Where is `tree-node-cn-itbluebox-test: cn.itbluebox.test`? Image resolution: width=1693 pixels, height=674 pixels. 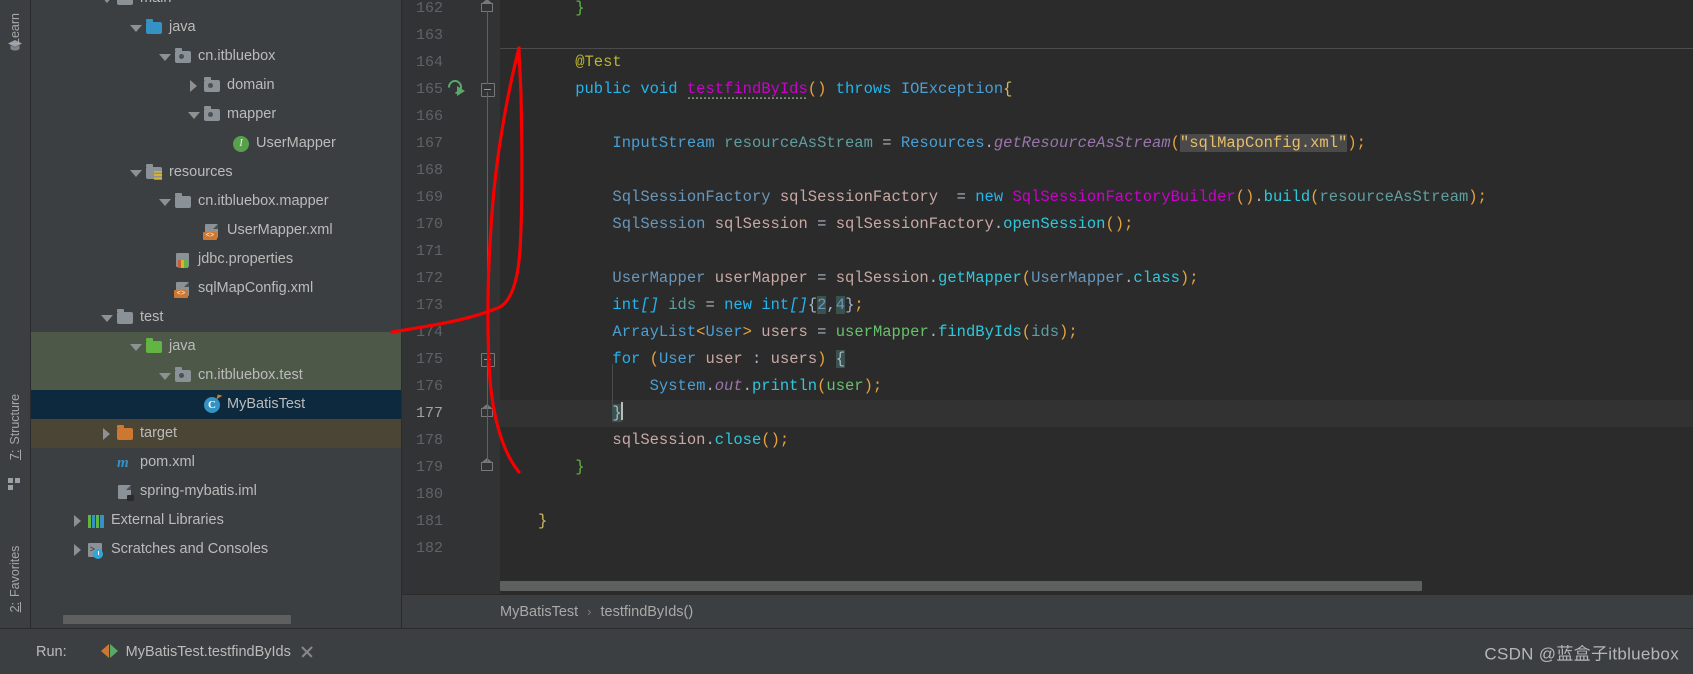
tree-node-cn-itbluebox-test: cn.itbluebox.test is located at coordinates (216, 375).